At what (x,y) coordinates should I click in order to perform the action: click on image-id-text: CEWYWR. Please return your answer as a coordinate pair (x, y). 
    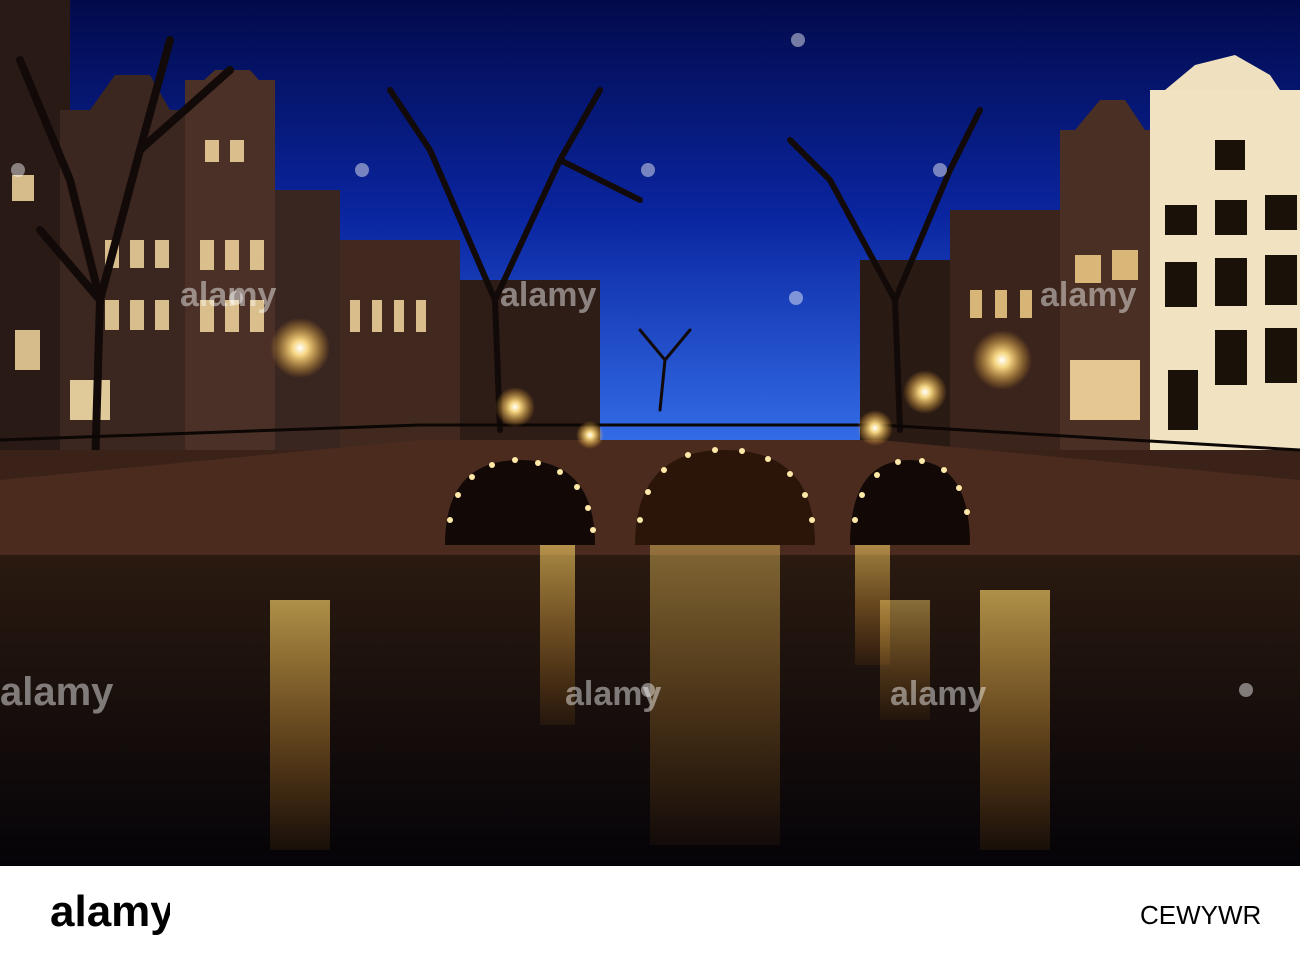
    Looking at the image, I should click on (1200, 915).